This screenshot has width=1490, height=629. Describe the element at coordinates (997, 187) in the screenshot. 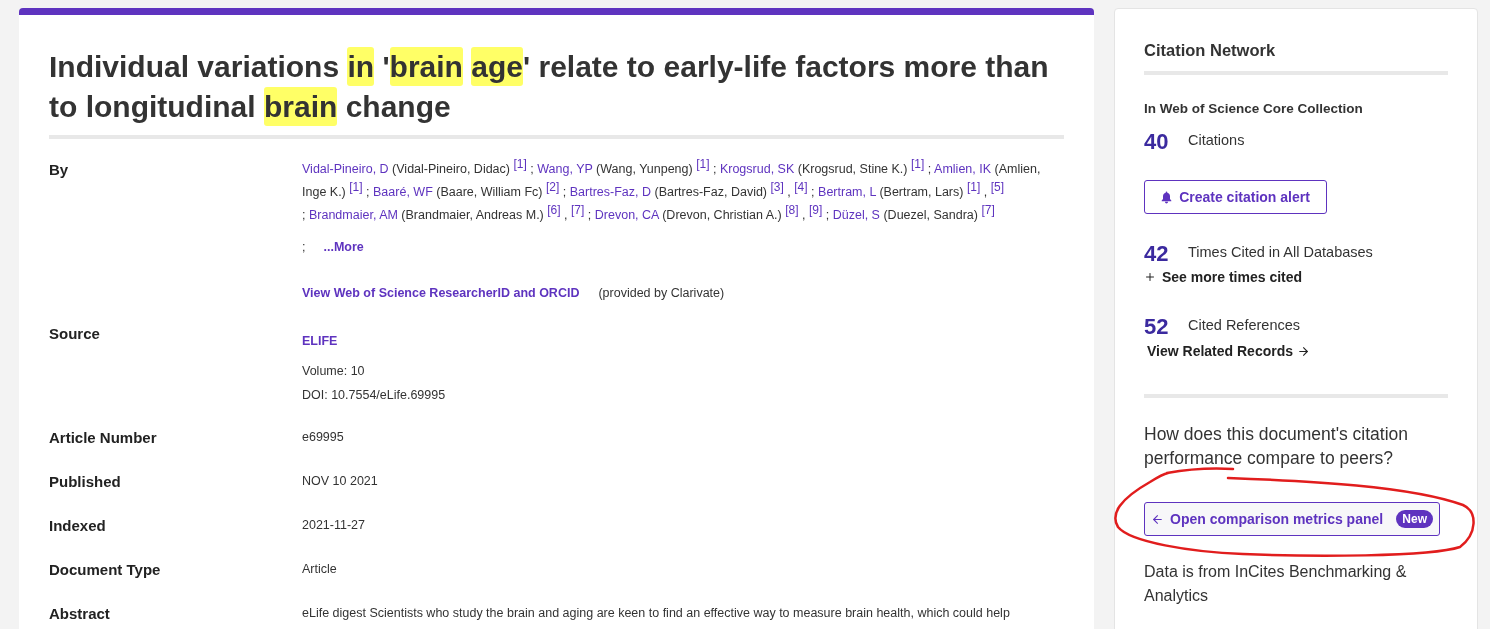

I see `affiliation-link: [5]` at that location.